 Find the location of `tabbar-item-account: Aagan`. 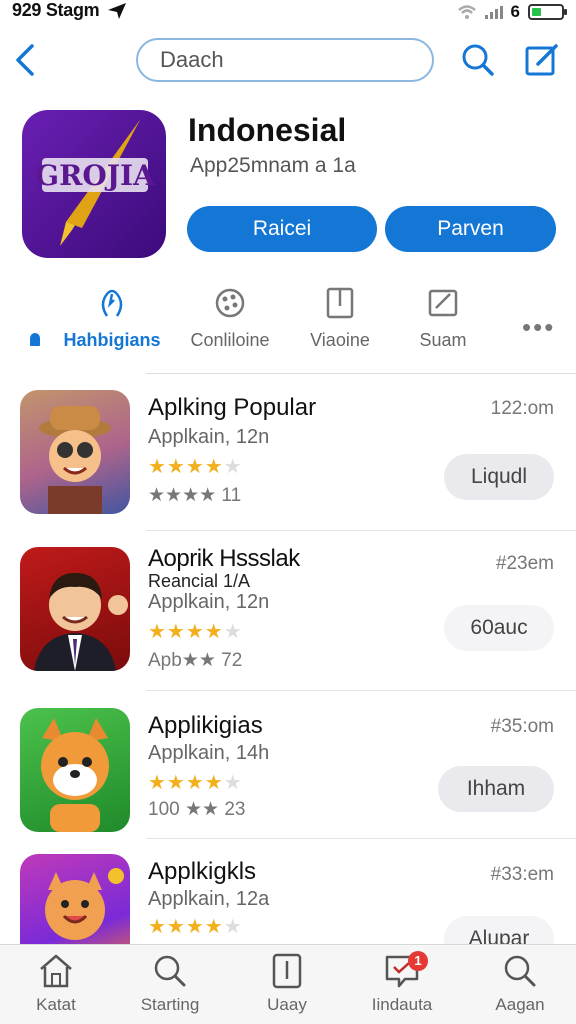

tabbar-item-account: Aagan is located at coordinates (520, 984).